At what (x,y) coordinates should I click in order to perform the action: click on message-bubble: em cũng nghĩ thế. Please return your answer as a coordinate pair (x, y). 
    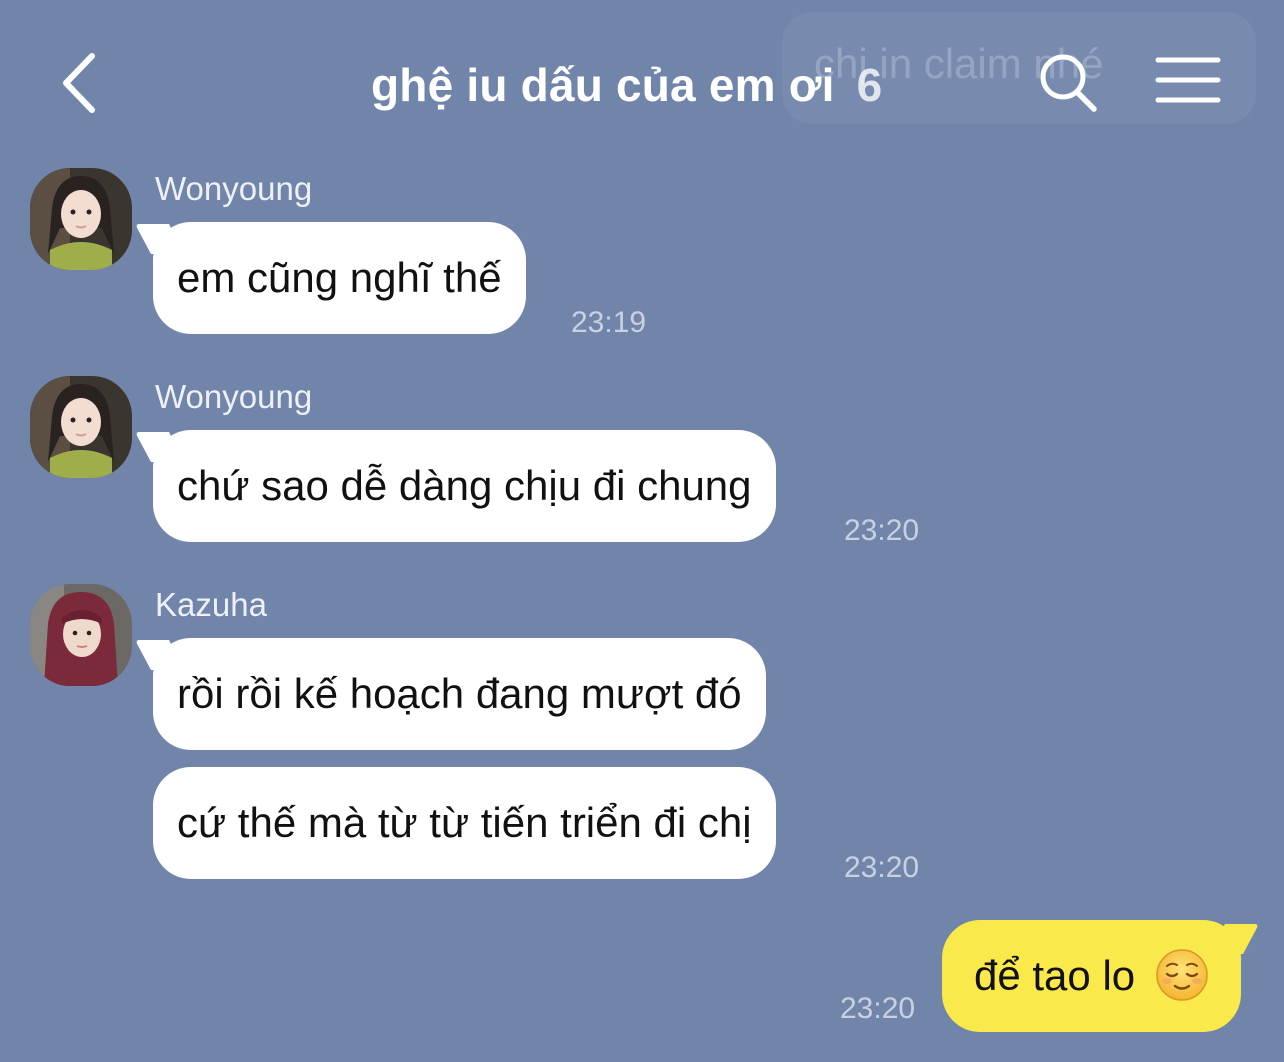
    Looking at the image, I should click on (339, 278).